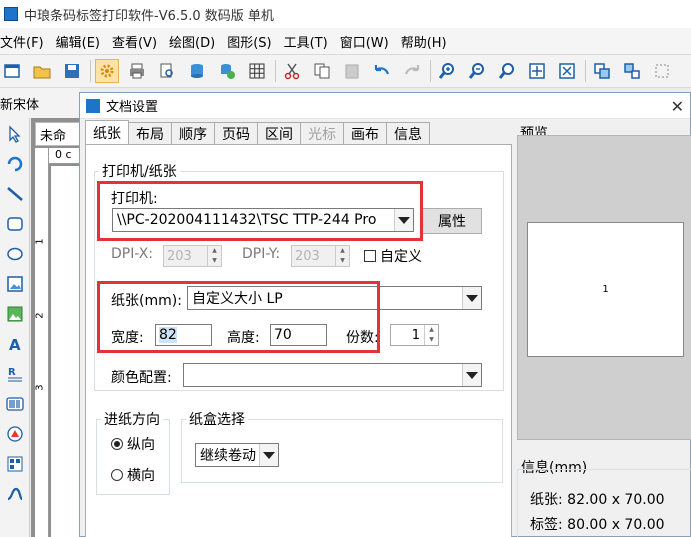  I want to click on app-title: 中琅条码标签打印软件-V6.5.0 数码版 单机, so click(149, 16).